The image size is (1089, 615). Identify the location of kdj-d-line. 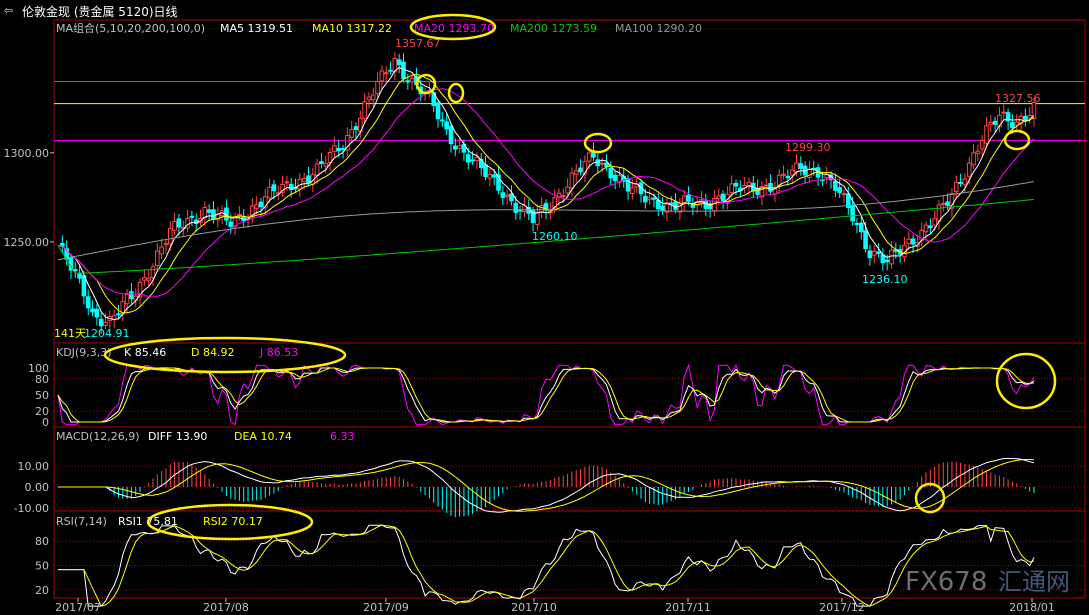
(546, 395).